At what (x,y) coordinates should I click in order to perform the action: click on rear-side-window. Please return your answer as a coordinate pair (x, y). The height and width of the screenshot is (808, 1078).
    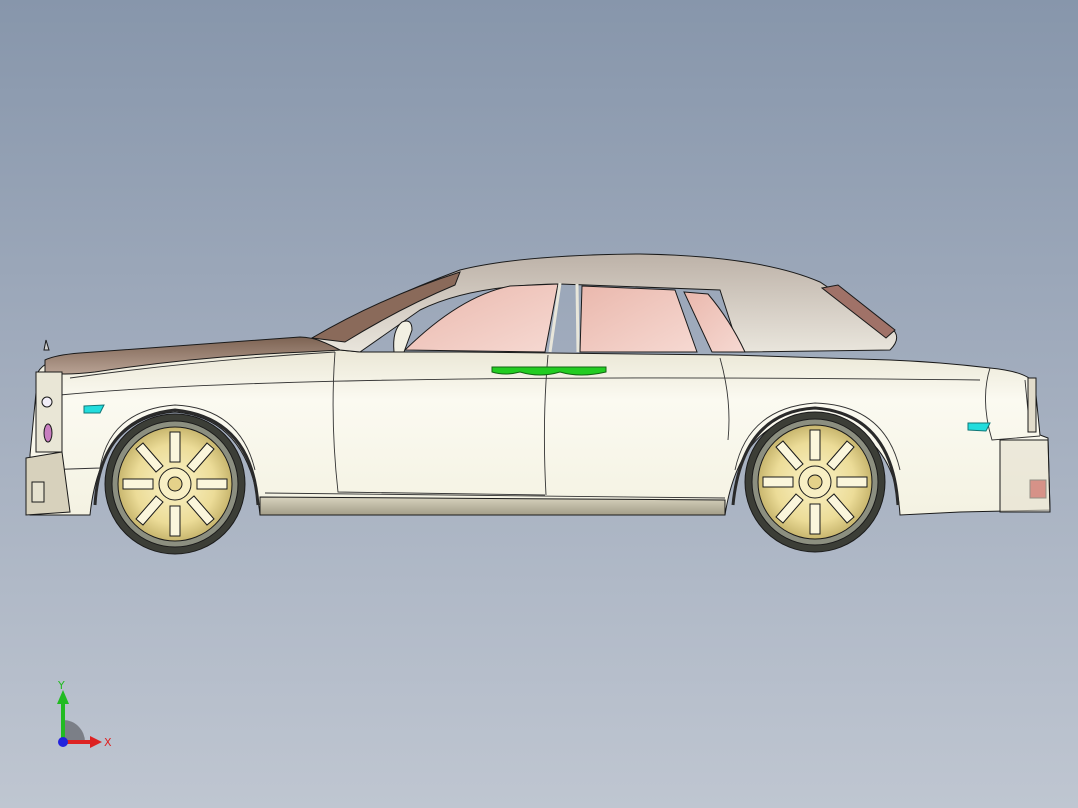
    Looking at the image, I should click on (638, 319).